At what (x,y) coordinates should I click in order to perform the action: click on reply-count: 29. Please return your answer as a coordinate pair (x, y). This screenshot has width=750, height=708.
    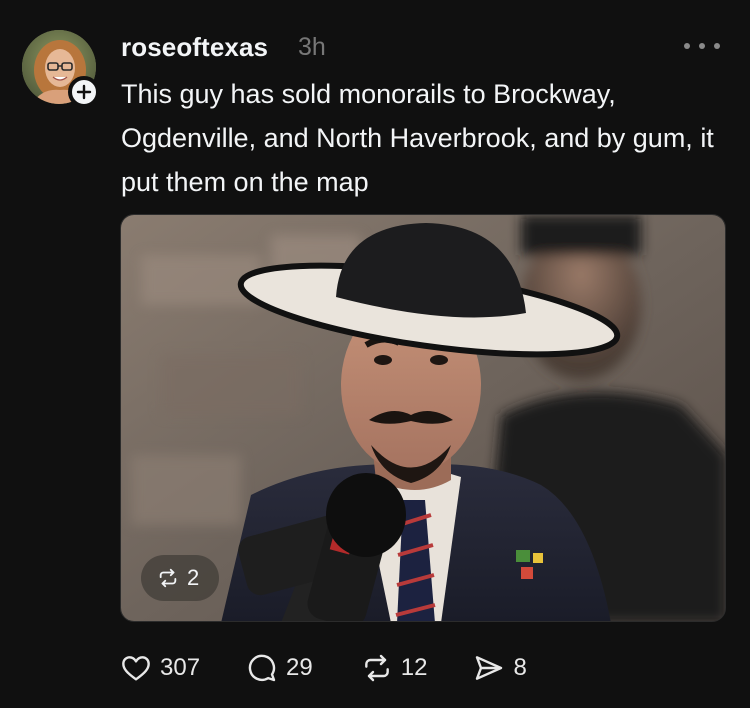
    Looking at the image, I should click on (299, 667).